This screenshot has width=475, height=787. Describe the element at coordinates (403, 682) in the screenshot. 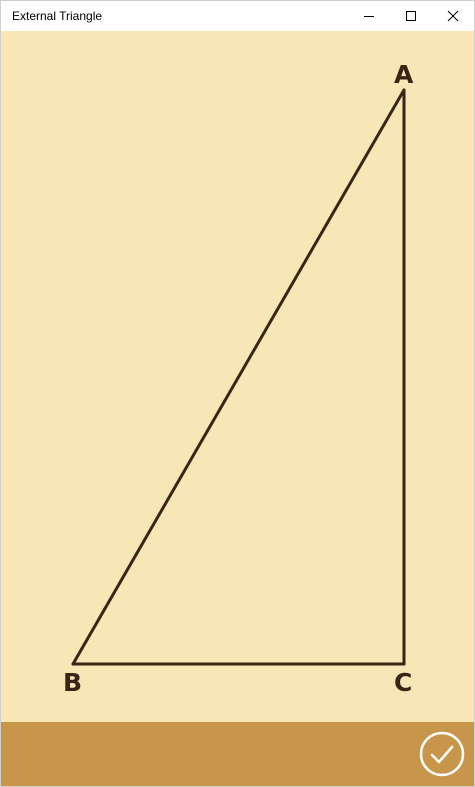

I see `vertex-label-c: C` at that location.